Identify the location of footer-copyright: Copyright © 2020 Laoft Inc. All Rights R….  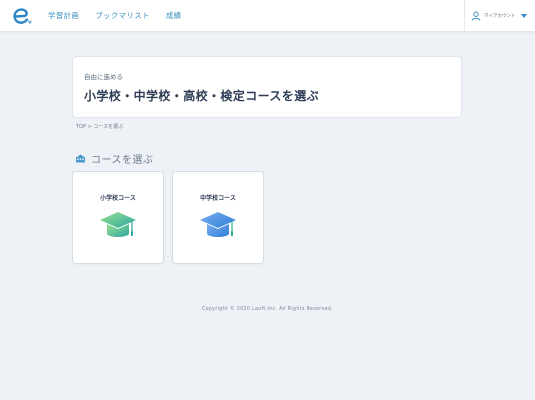
(267, 309).